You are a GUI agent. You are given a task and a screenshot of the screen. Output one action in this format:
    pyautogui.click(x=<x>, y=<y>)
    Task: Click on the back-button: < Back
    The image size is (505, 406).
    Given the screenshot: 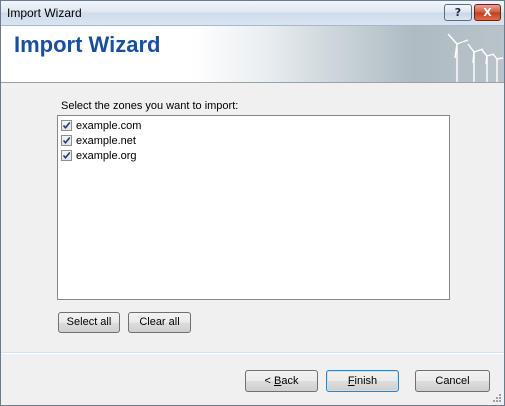 What is the action you would take?
    pyautogui.click(x=281, y=381)
    